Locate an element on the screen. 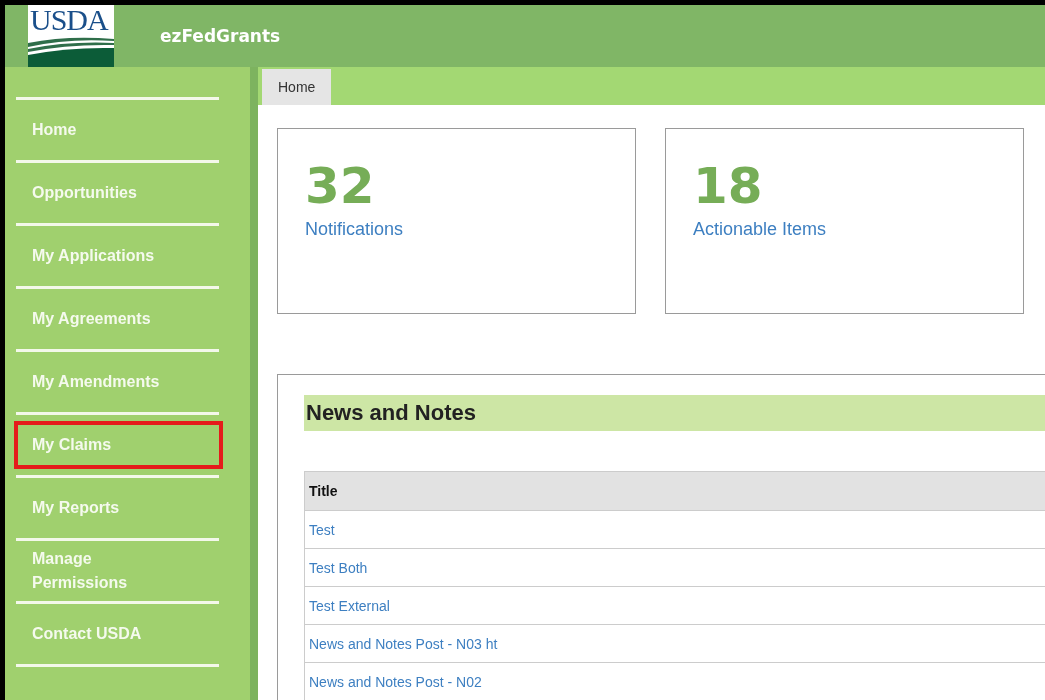 This screenshot has width=1045, height=700. stat-link: Notifications is located at coordinates (354, 229).